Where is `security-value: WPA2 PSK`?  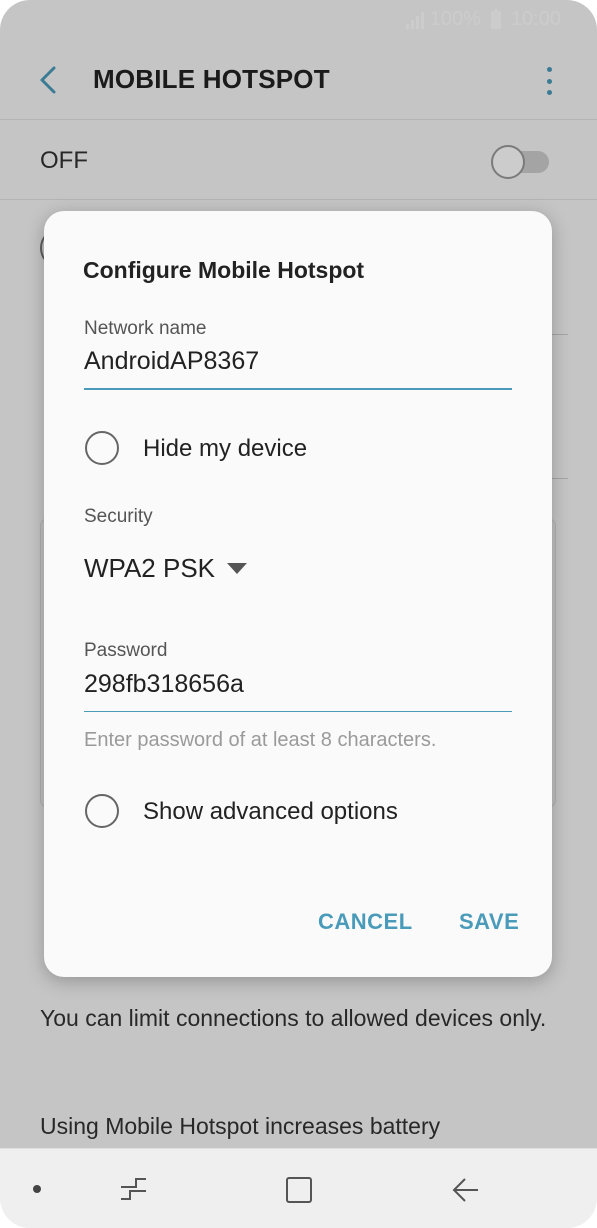 security-value: WPA2 PSK is located at coordinates (150, 568).